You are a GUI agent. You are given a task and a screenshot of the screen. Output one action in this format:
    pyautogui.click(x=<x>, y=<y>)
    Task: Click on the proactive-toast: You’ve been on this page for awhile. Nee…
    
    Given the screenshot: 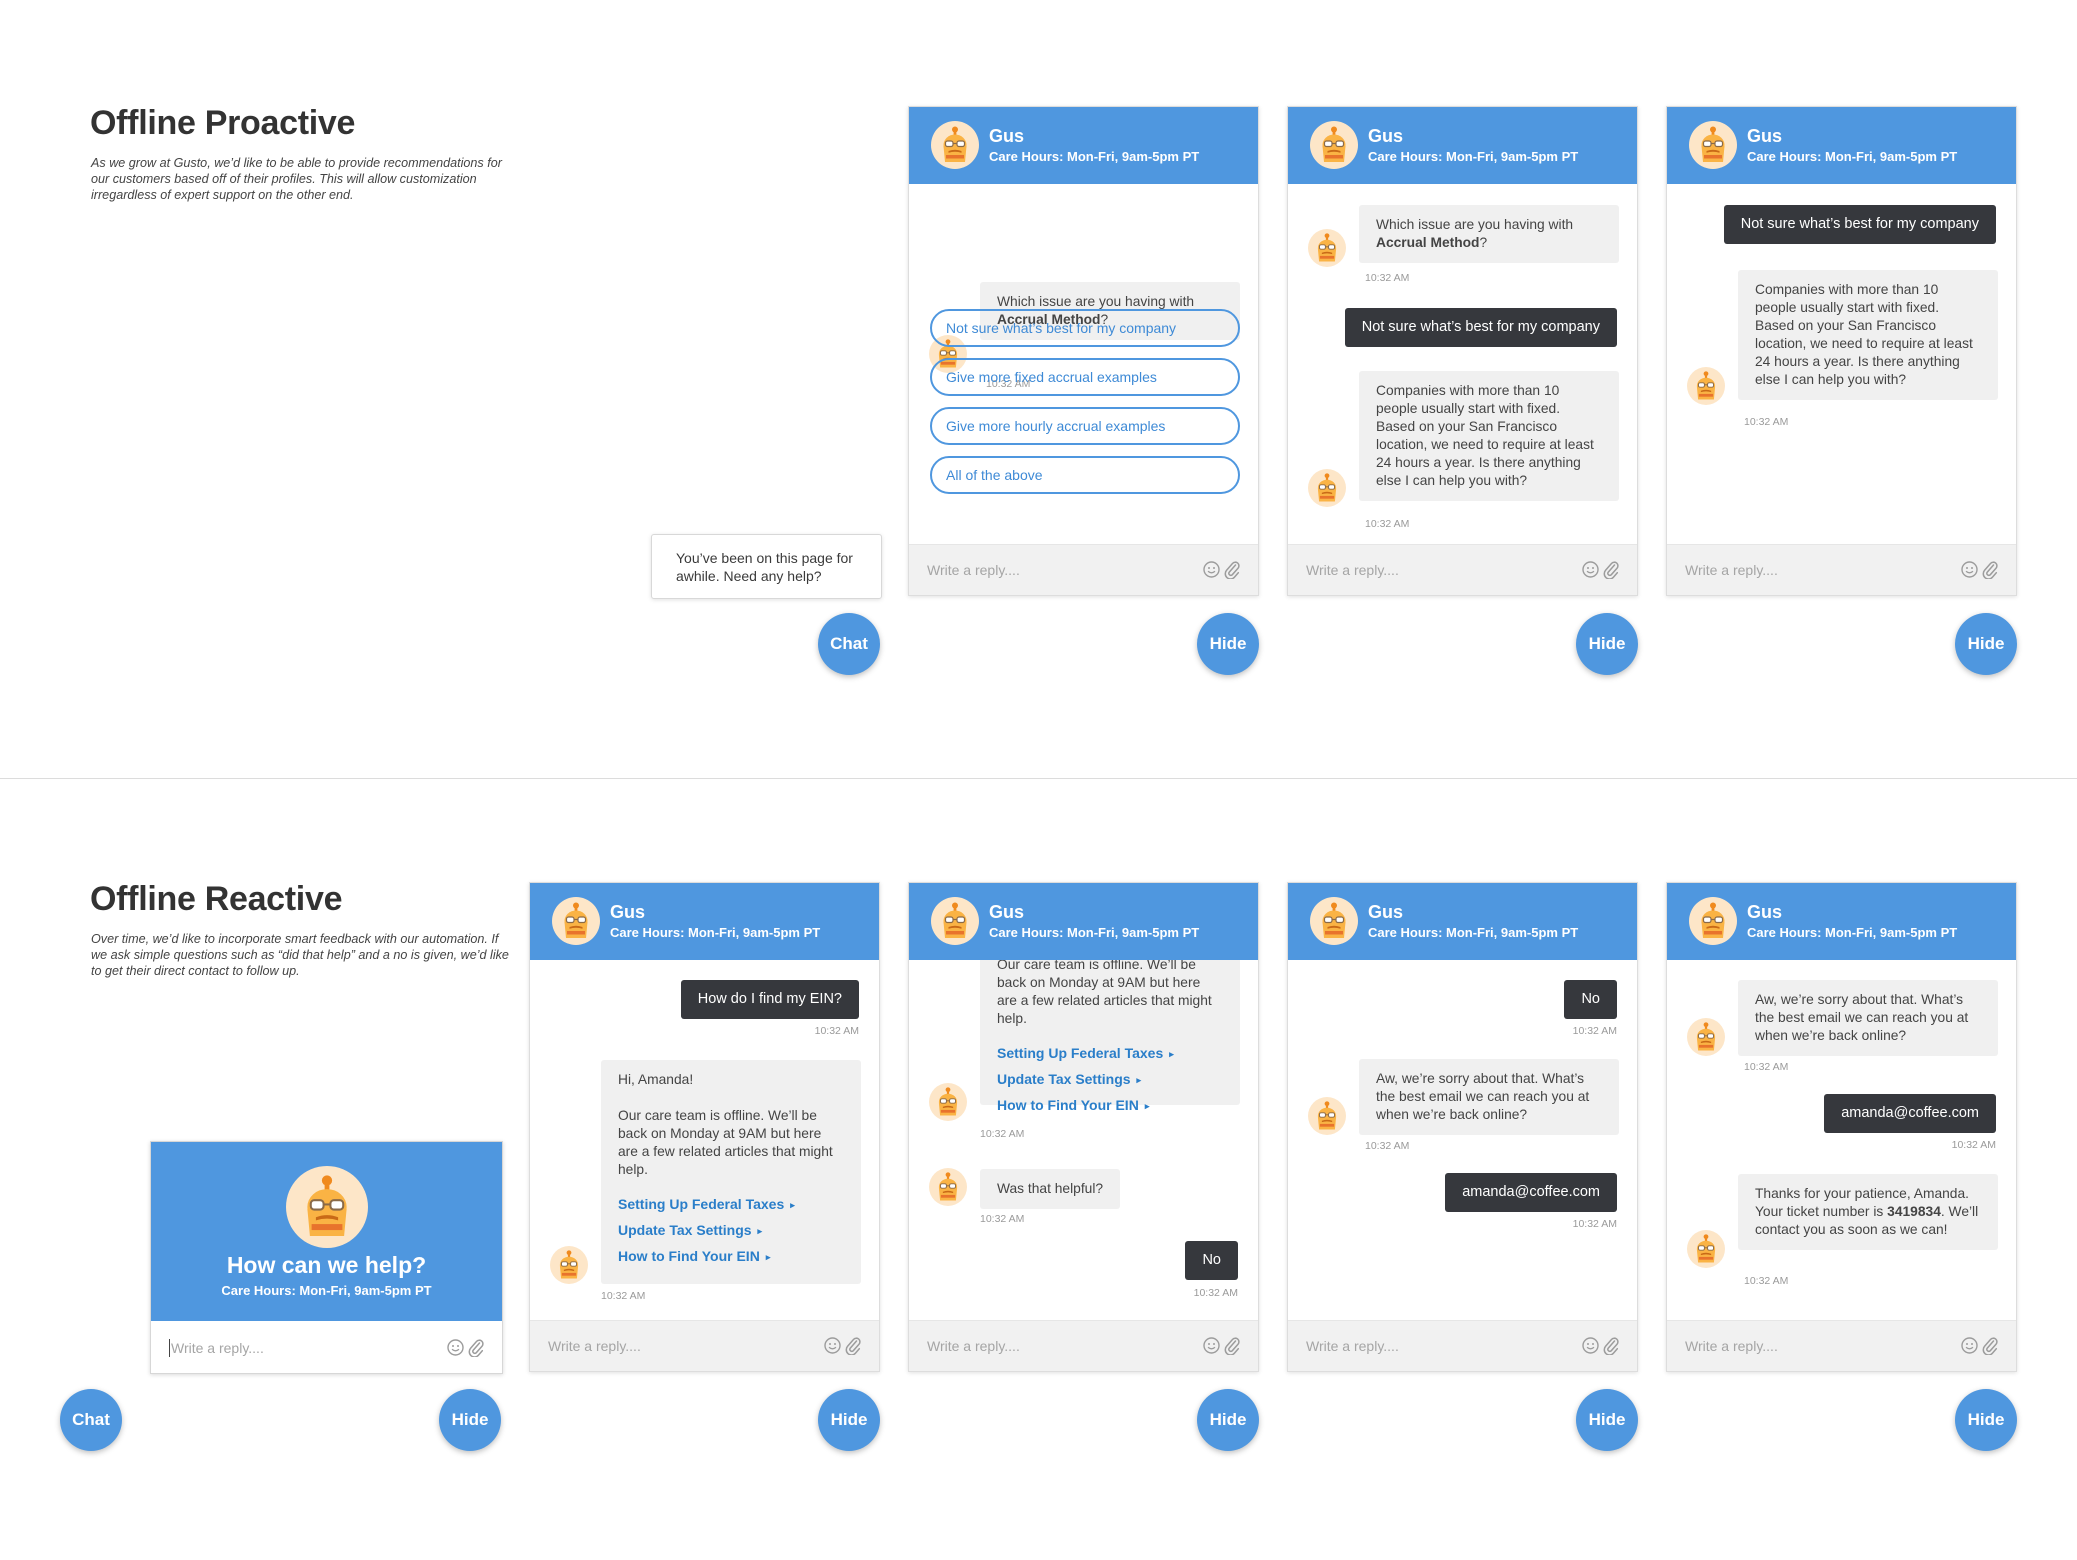 What is the action you would take?
    pyautogui.click(x=766, y=566)
    